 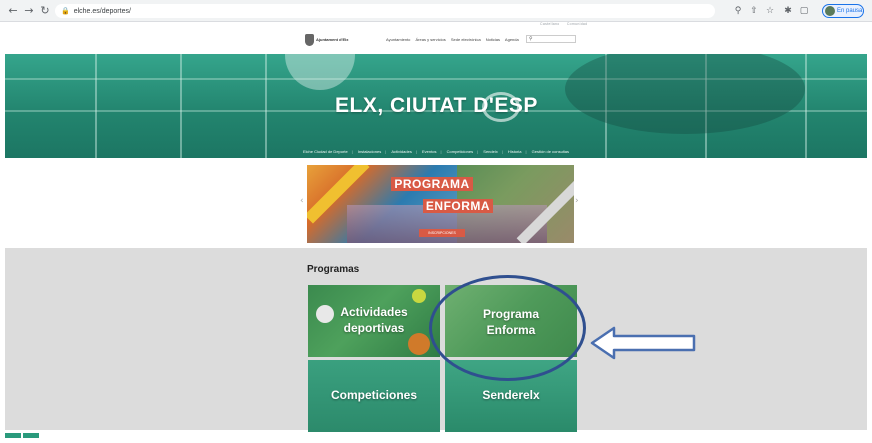 I want to click on site-logo: Ajuntament d'Elx, so click(x=331, y=40).